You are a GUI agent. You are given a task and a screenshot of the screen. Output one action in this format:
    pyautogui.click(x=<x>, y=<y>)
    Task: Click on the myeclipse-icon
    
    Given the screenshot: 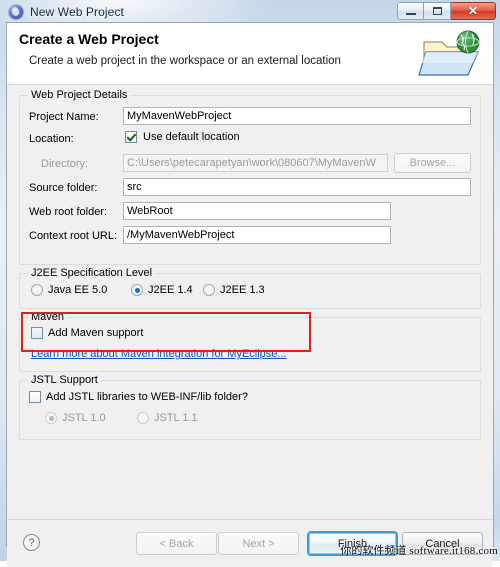 What is the action you would take?
    pyautogui.click(x=16, y=12)
    